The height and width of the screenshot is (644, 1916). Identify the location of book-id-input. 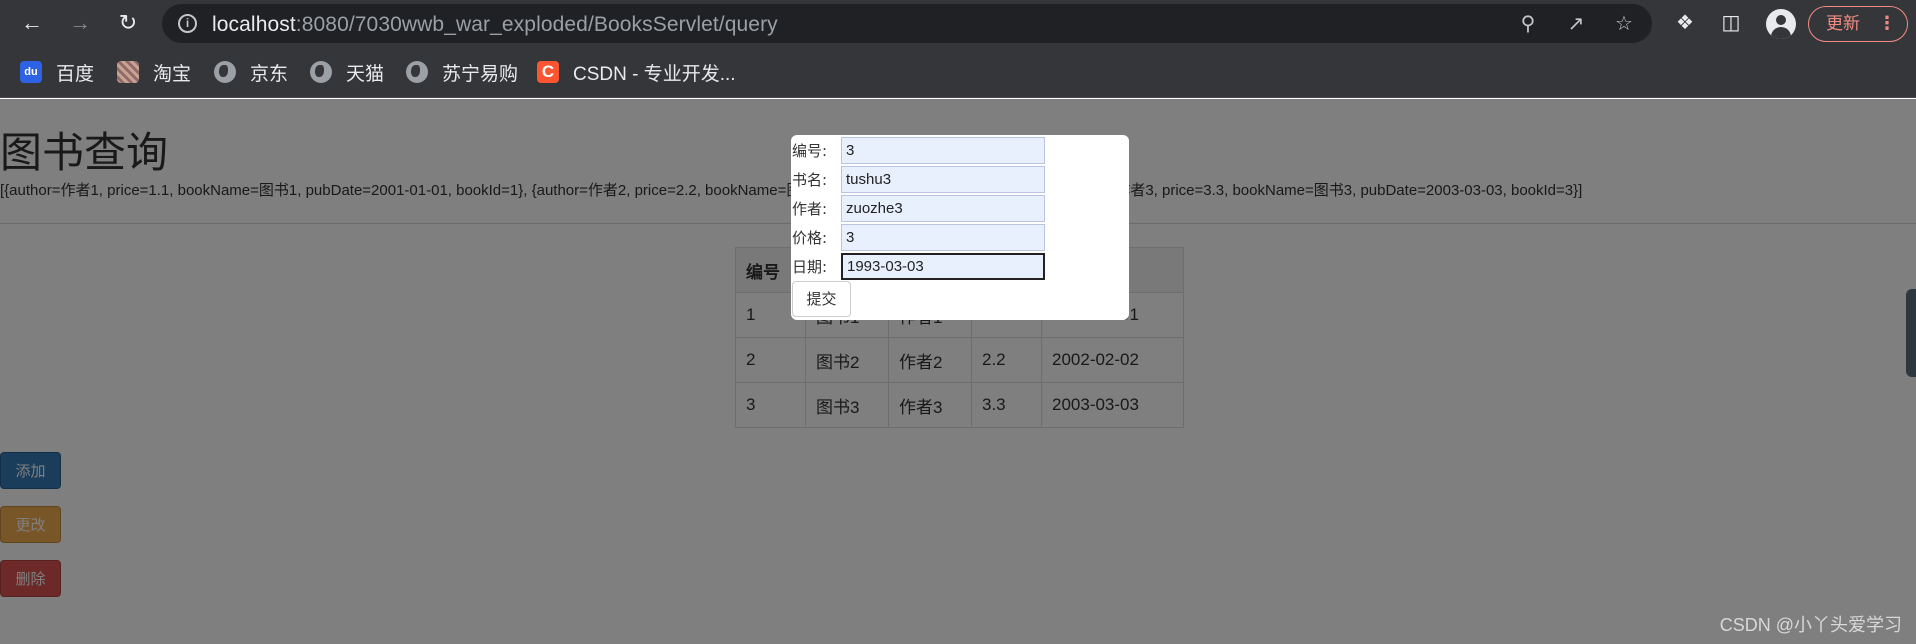
(943, 150).